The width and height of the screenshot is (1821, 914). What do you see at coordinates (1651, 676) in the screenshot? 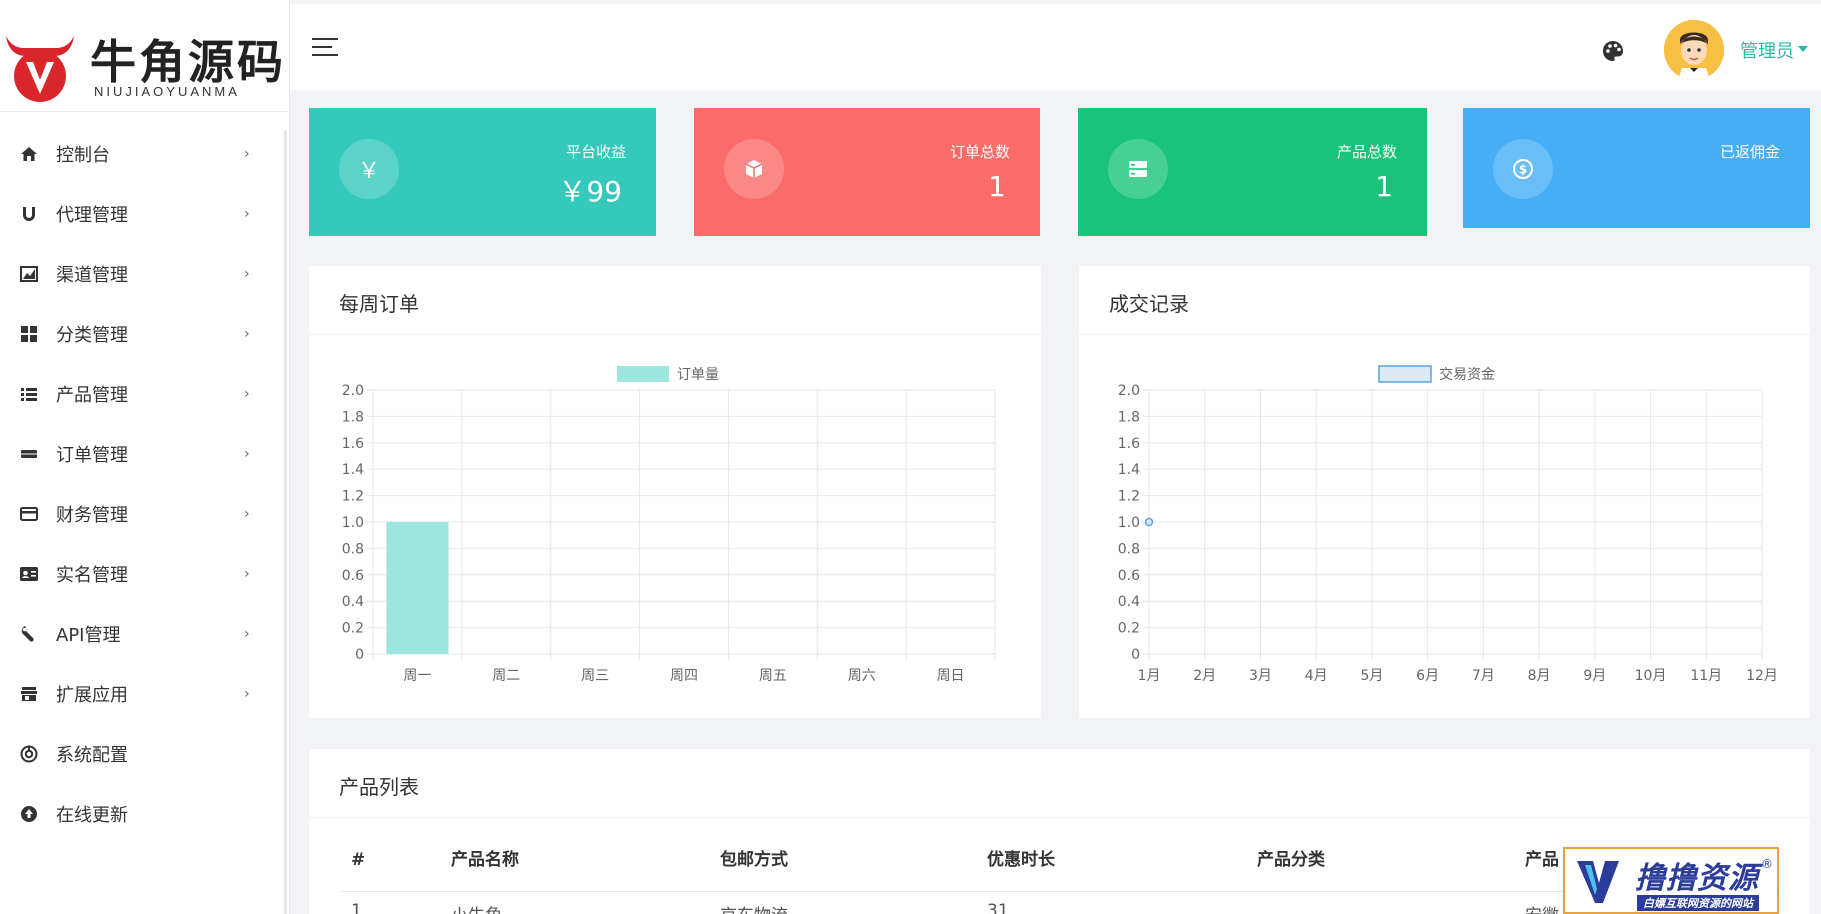
I see `x-tick-label: 10月` at bounding box center [1651, 676].